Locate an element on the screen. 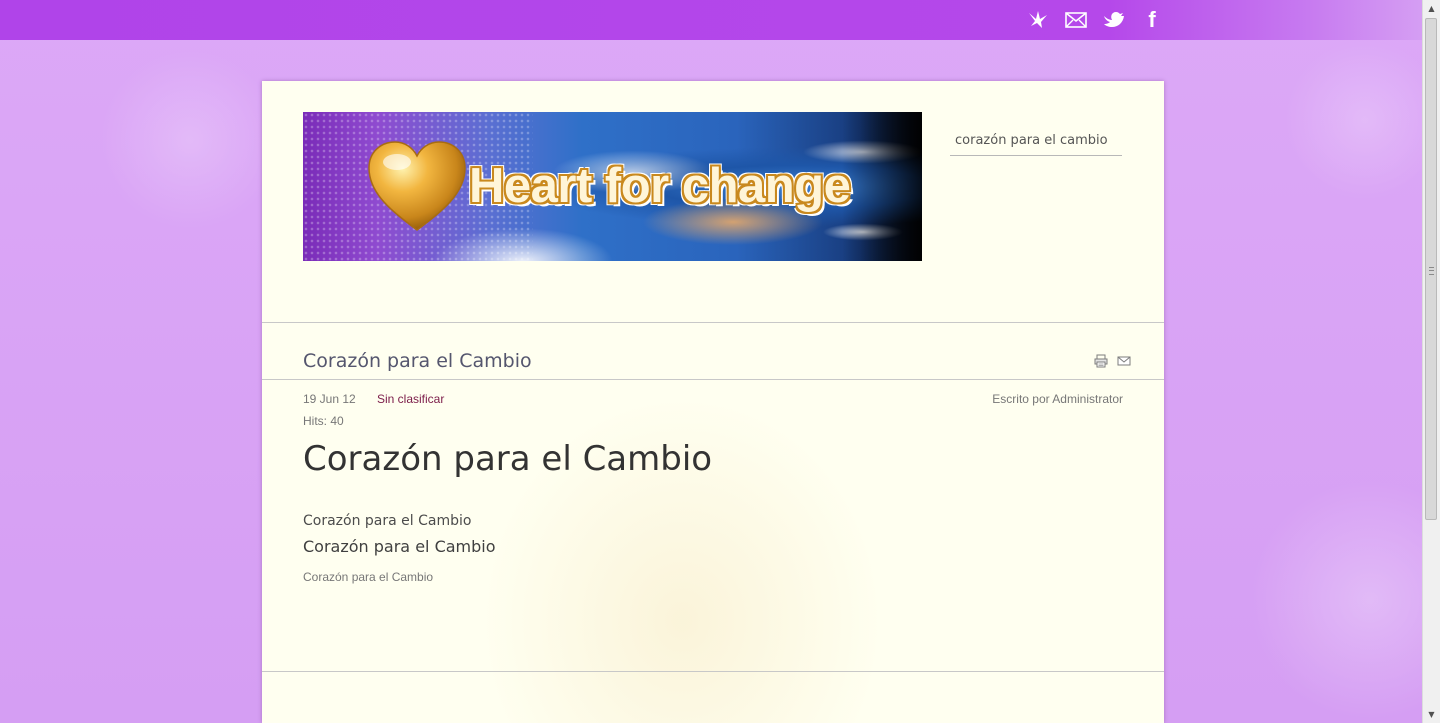  article-tools is located at coordinates (1112, 361).